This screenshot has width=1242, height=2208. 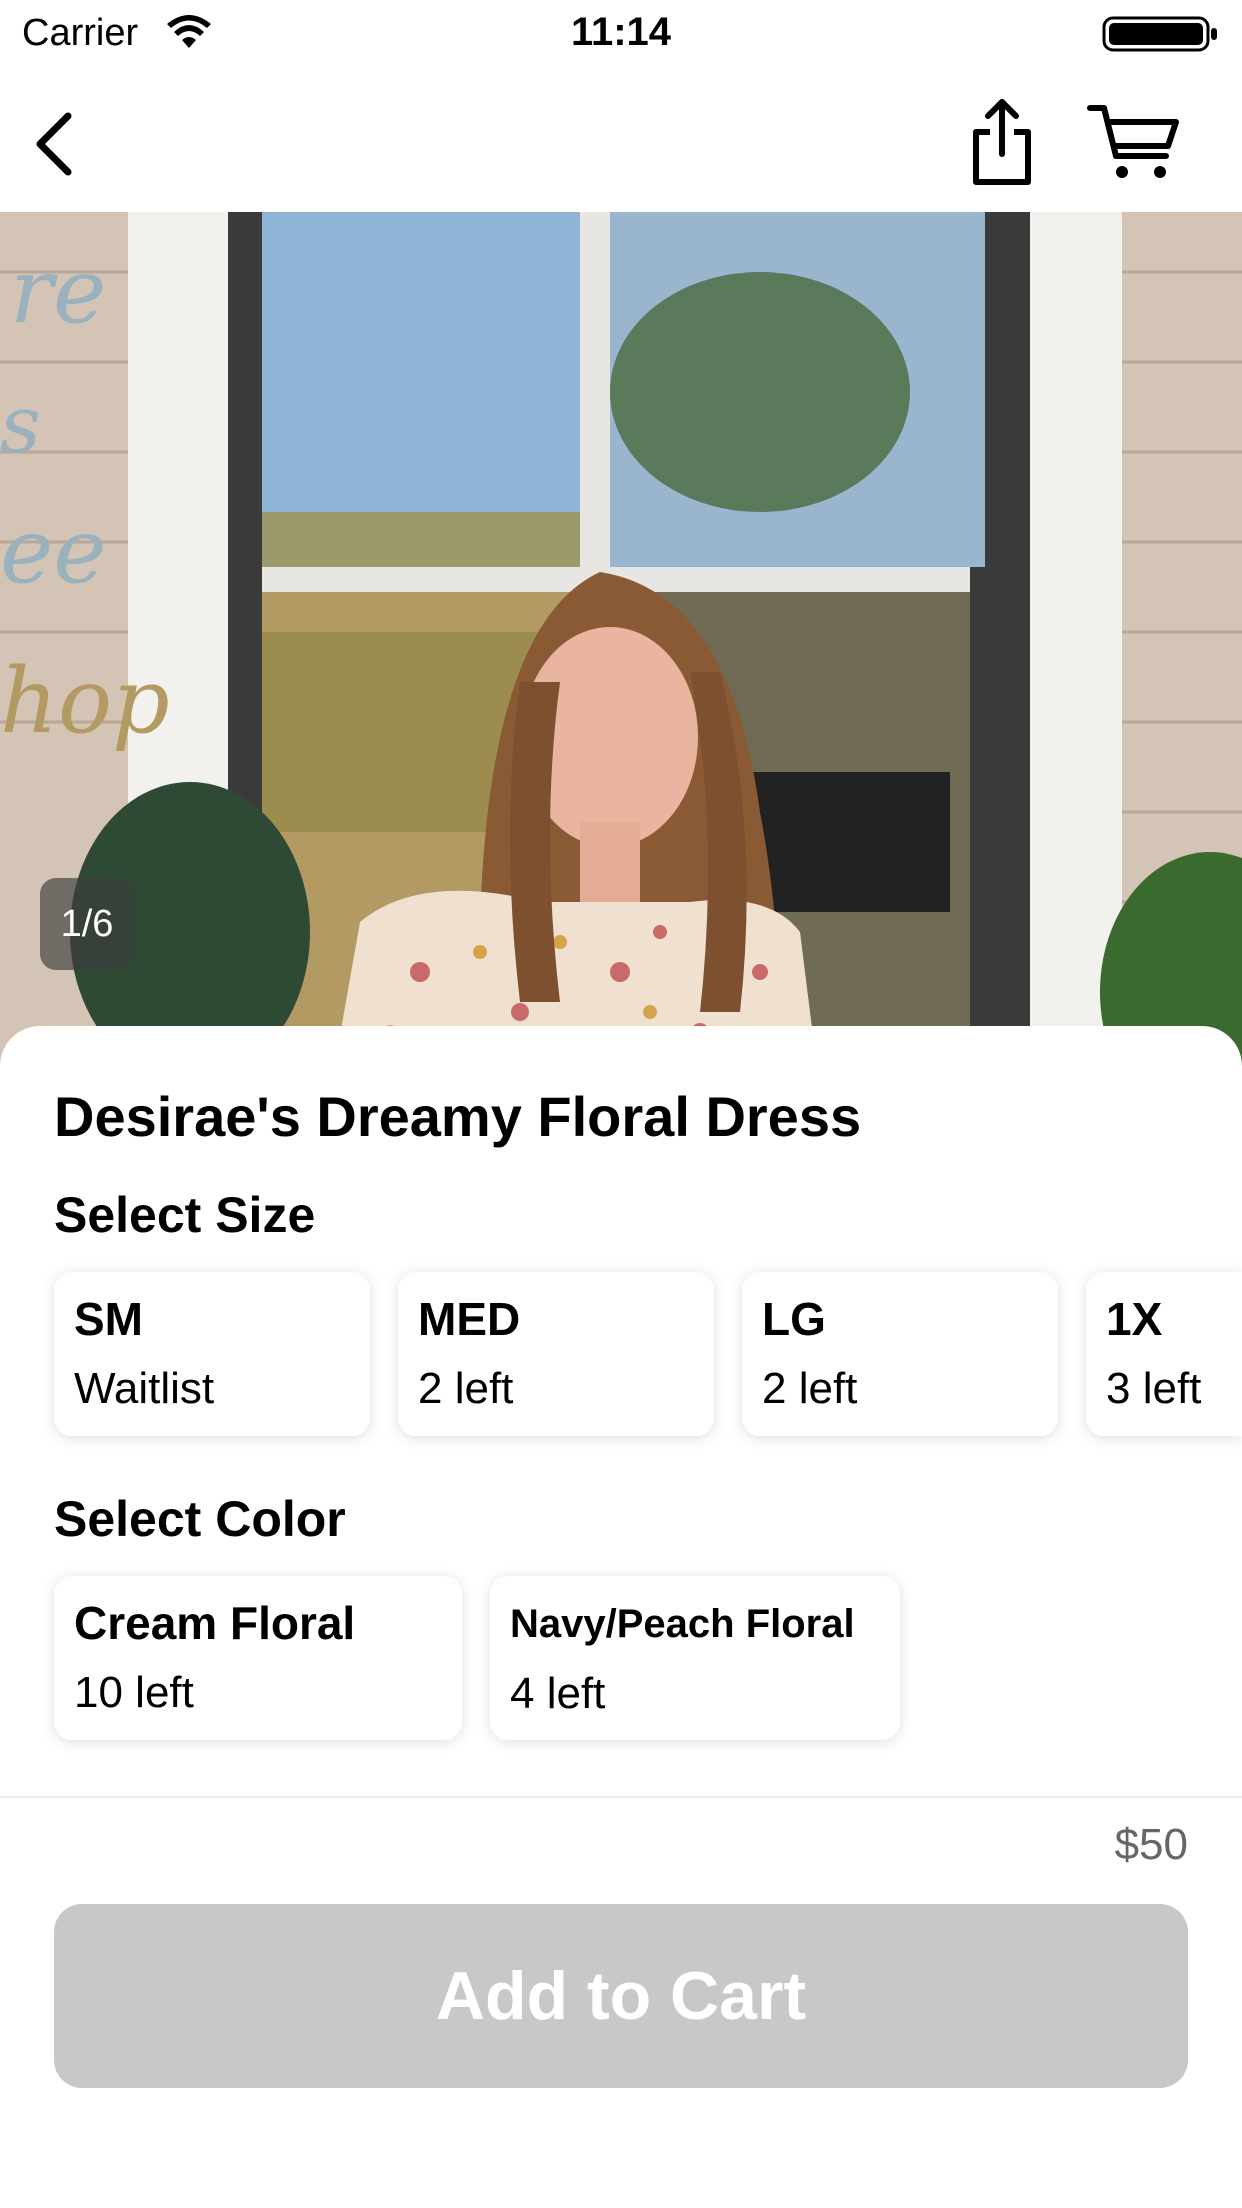 What do you see at coordinates (900, 1354) in the screenshot?
I see `size-option-lg: LG 2 left` at bounding box center [900, 1354].